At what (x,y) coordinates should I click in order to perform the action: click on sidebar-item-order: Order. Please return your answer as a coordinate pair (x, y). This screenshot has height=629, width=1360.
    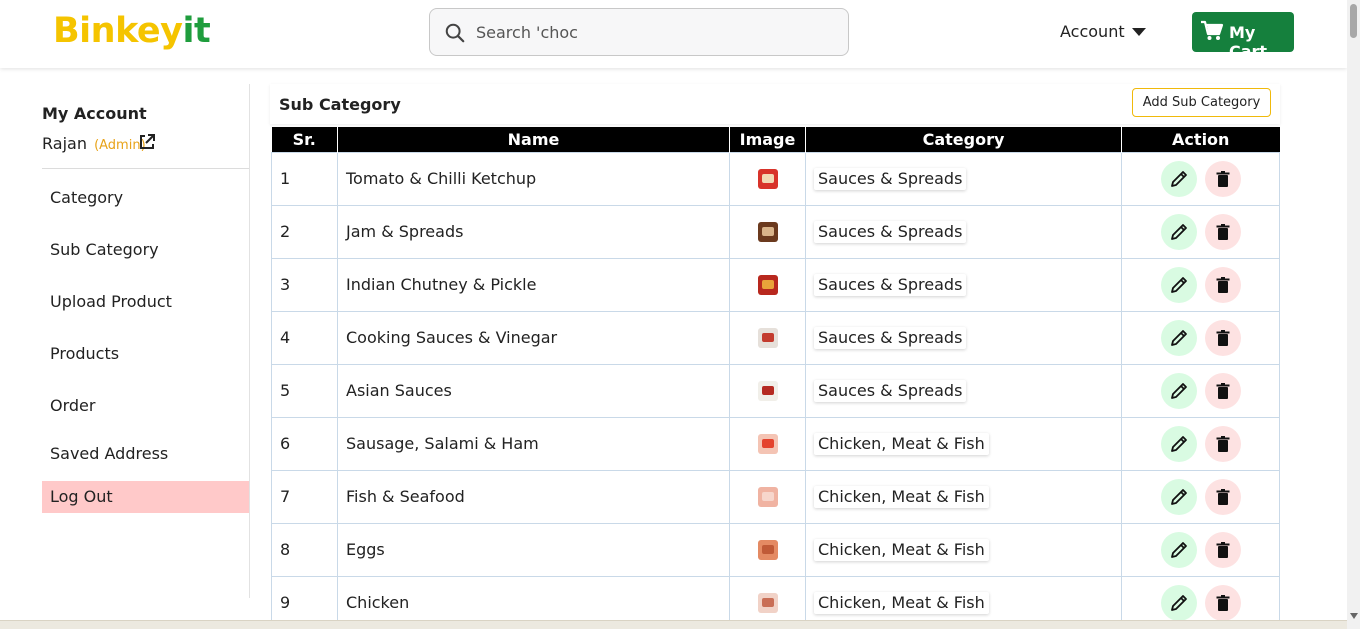
    Looking at the image, I should click on (145, 406).